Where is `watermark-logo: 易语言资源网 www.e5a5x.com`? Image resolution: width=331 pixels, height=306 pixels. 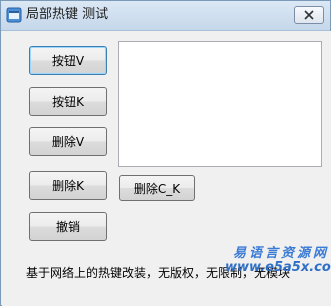 watermark-logo: 易语言资源网 www.e5a5x.com is located at coordinates (277, 273).